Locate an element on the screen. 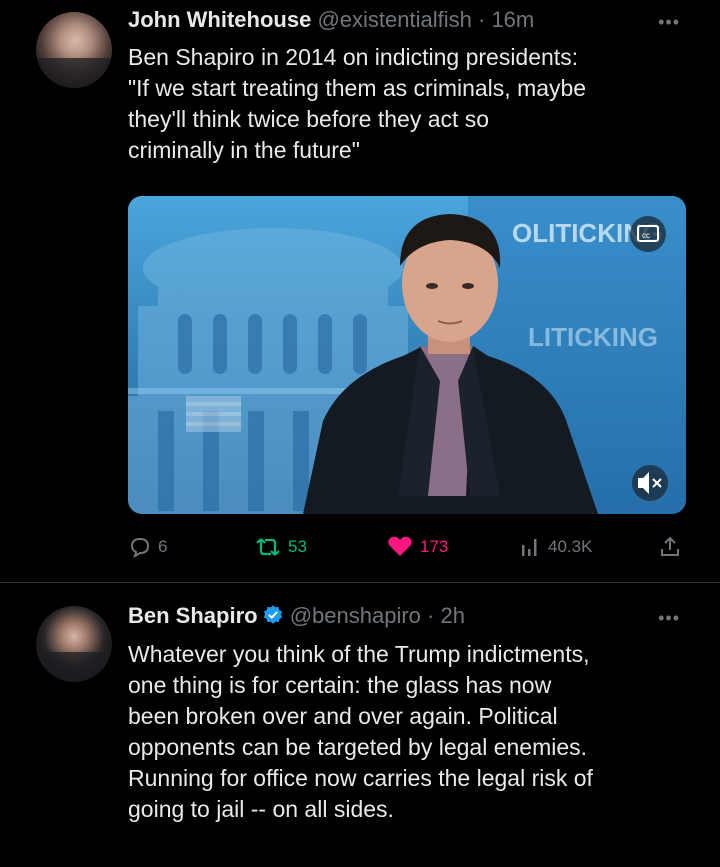  share-button is located at coordinates (670, 547).